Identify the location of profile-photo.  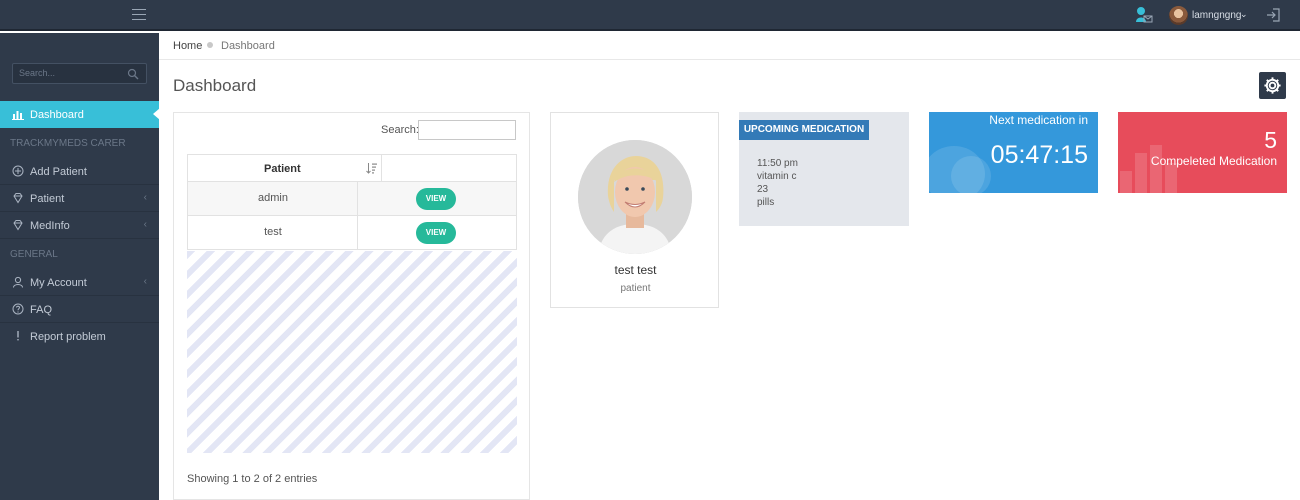
(635, 197).